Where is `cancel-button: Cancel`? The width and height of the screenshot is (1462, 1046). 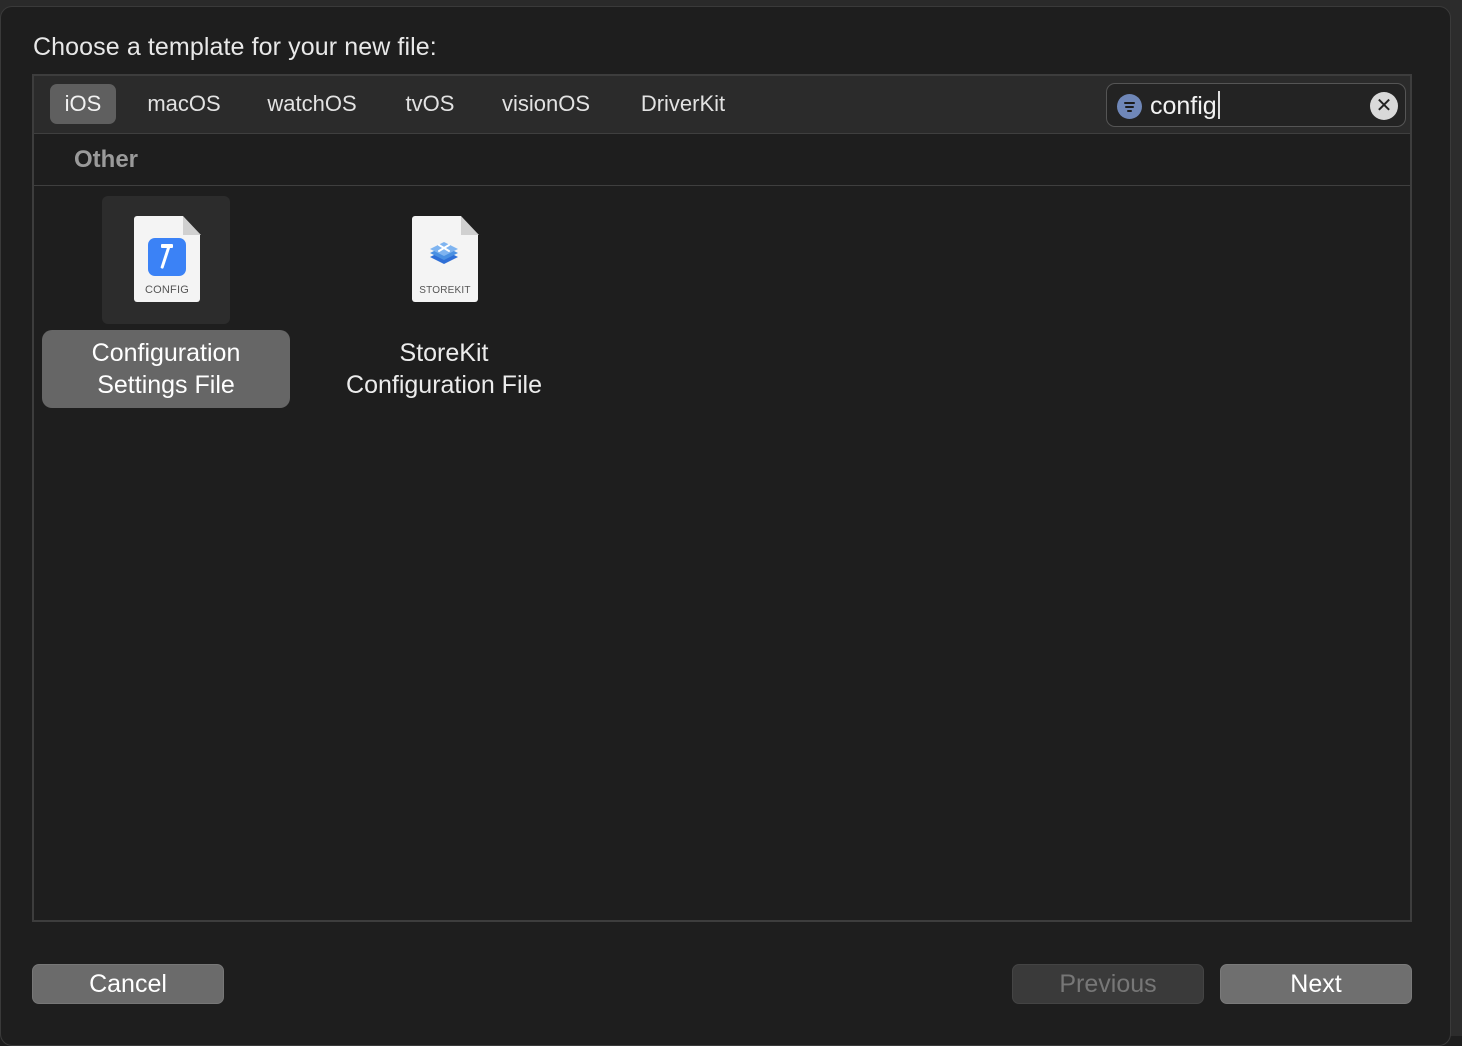
cancel-button: Cancel is located at coordinates (128, 984).